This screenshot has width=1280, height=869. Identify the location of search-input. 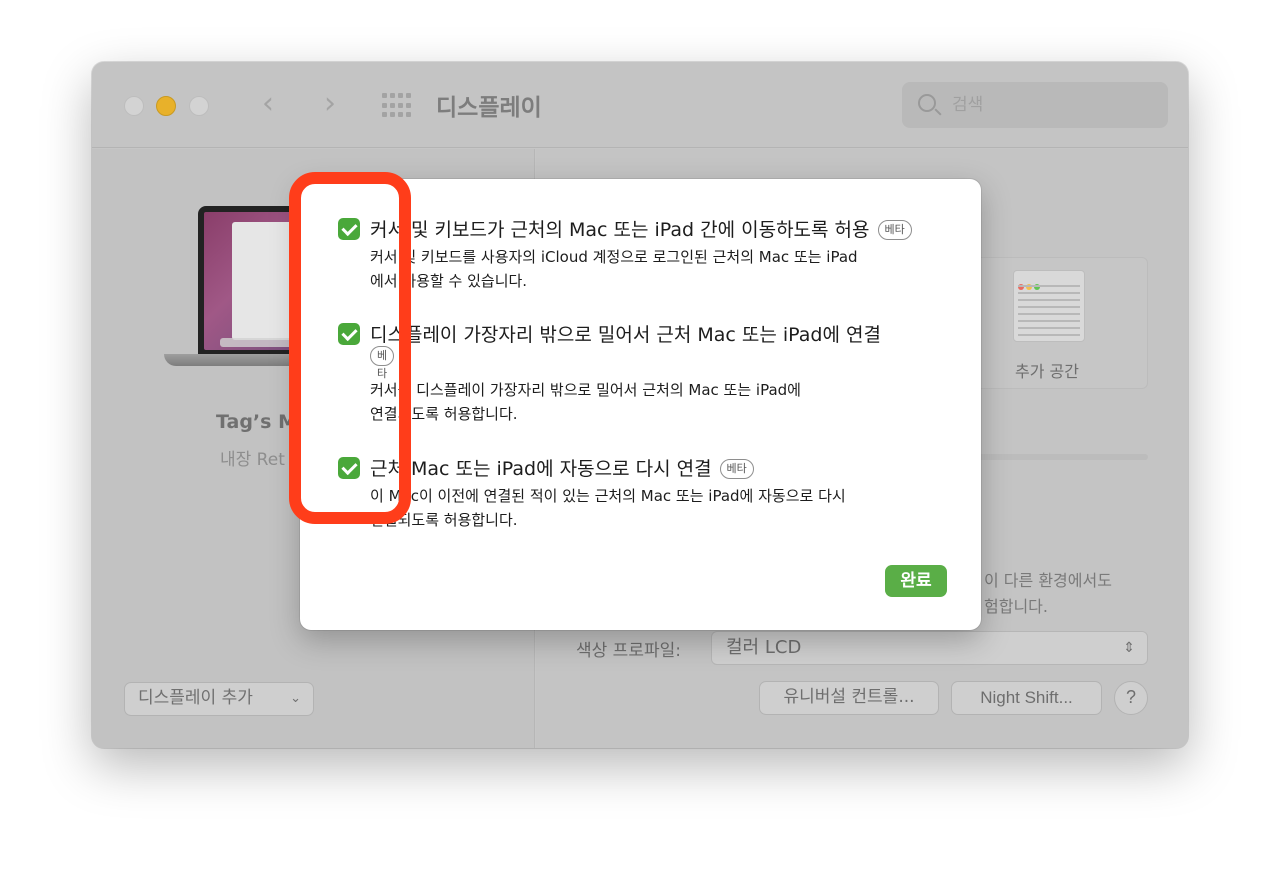
(1052, 105).